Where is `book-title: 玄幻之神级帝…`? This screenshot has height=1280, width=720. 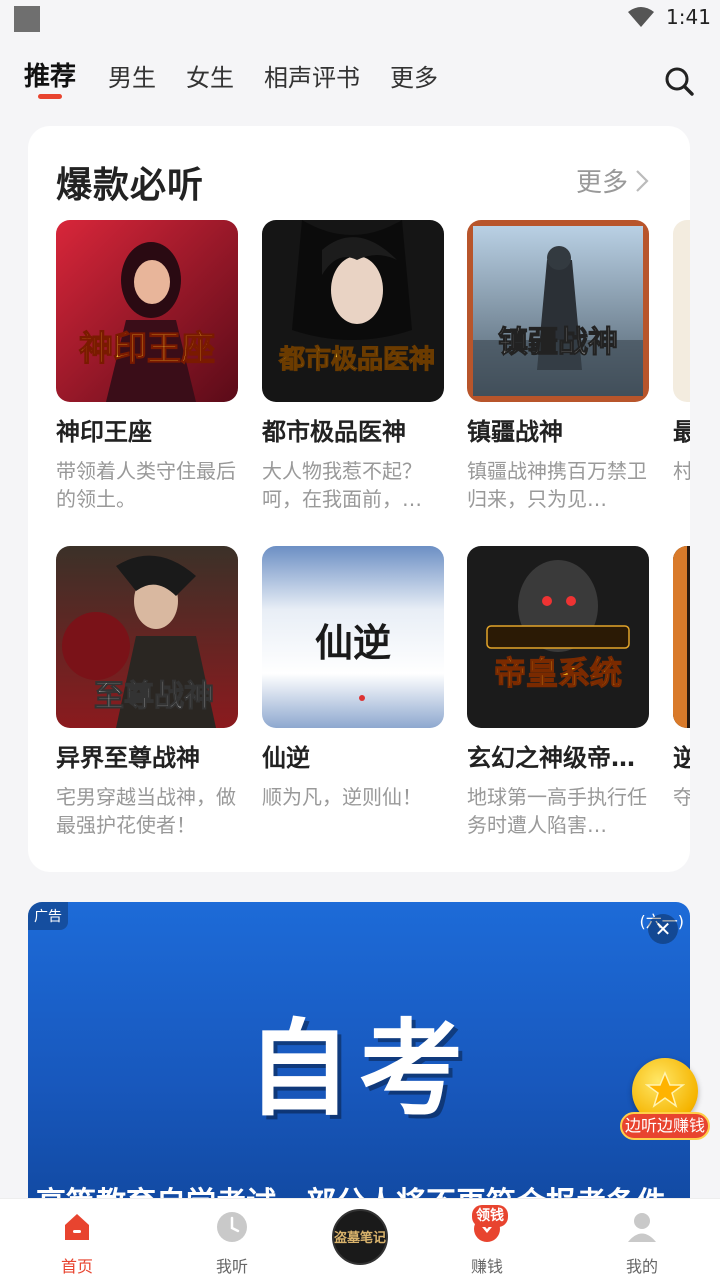 book-title: 玄幻之神级帝… is located at coordinates (551, 758).